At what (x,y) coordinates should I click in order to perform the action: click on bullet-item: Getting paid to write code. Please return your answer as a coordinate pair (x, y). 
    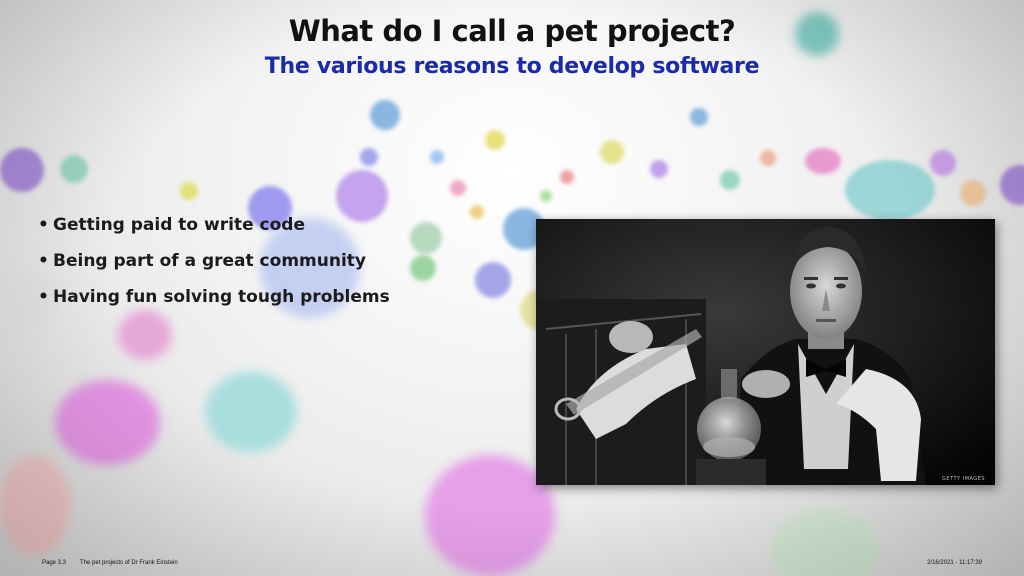
    Looking at the image, I should click on (214, 231).